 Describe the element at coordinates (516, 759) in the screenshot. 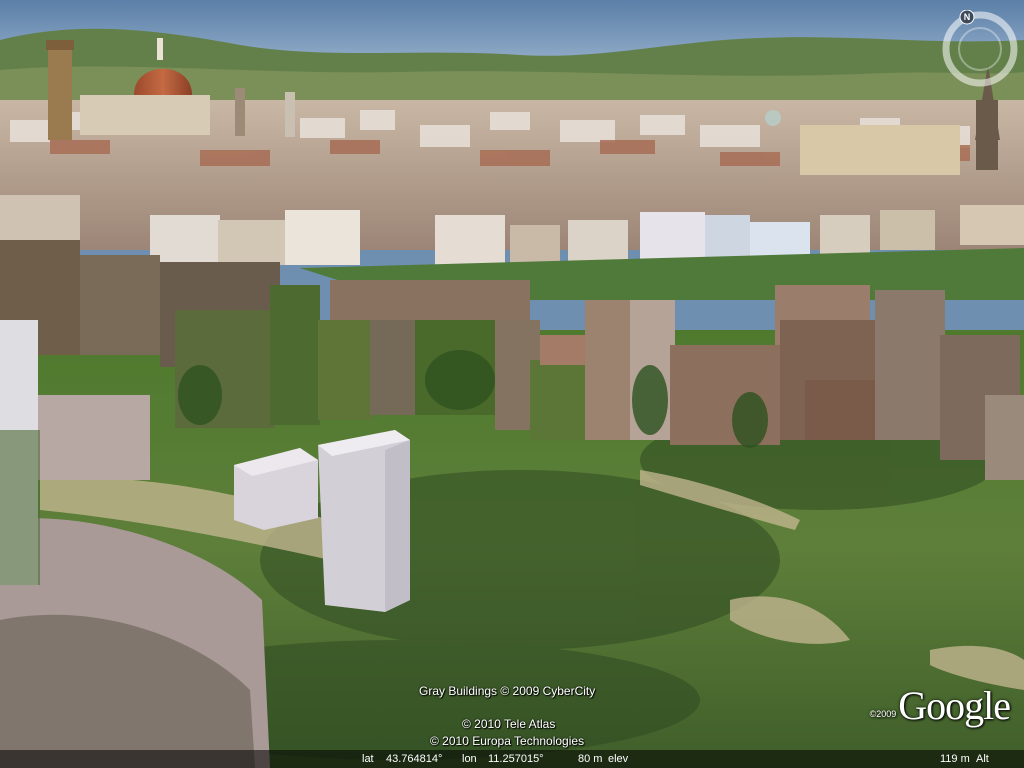

I see `lon-value: 11.257015°` at that location.